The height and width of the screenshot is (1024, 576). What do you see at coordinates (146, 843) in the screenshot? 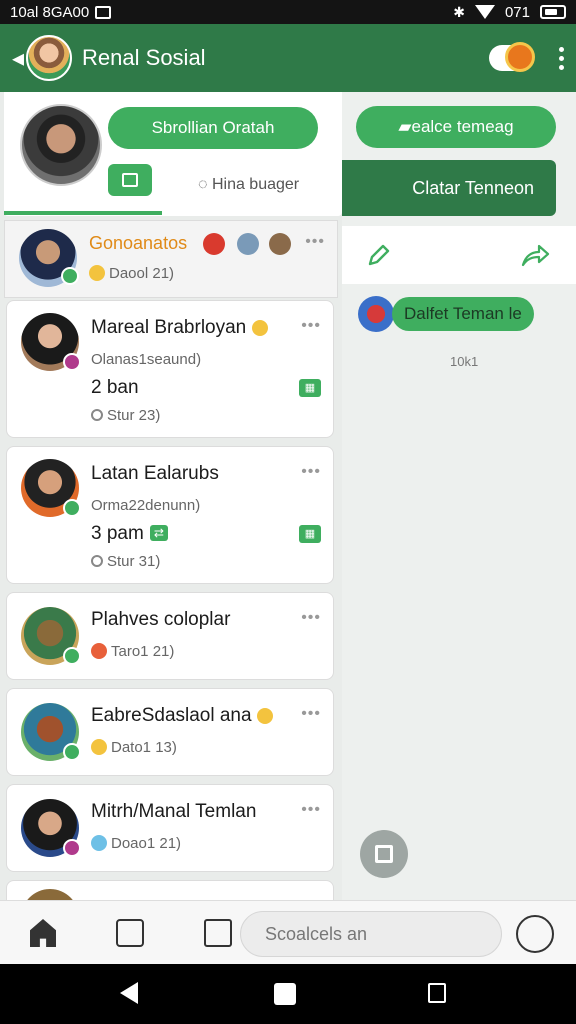
I see `contact-subtitle-text: Doao1 21)` at bounding box center [146, 843].